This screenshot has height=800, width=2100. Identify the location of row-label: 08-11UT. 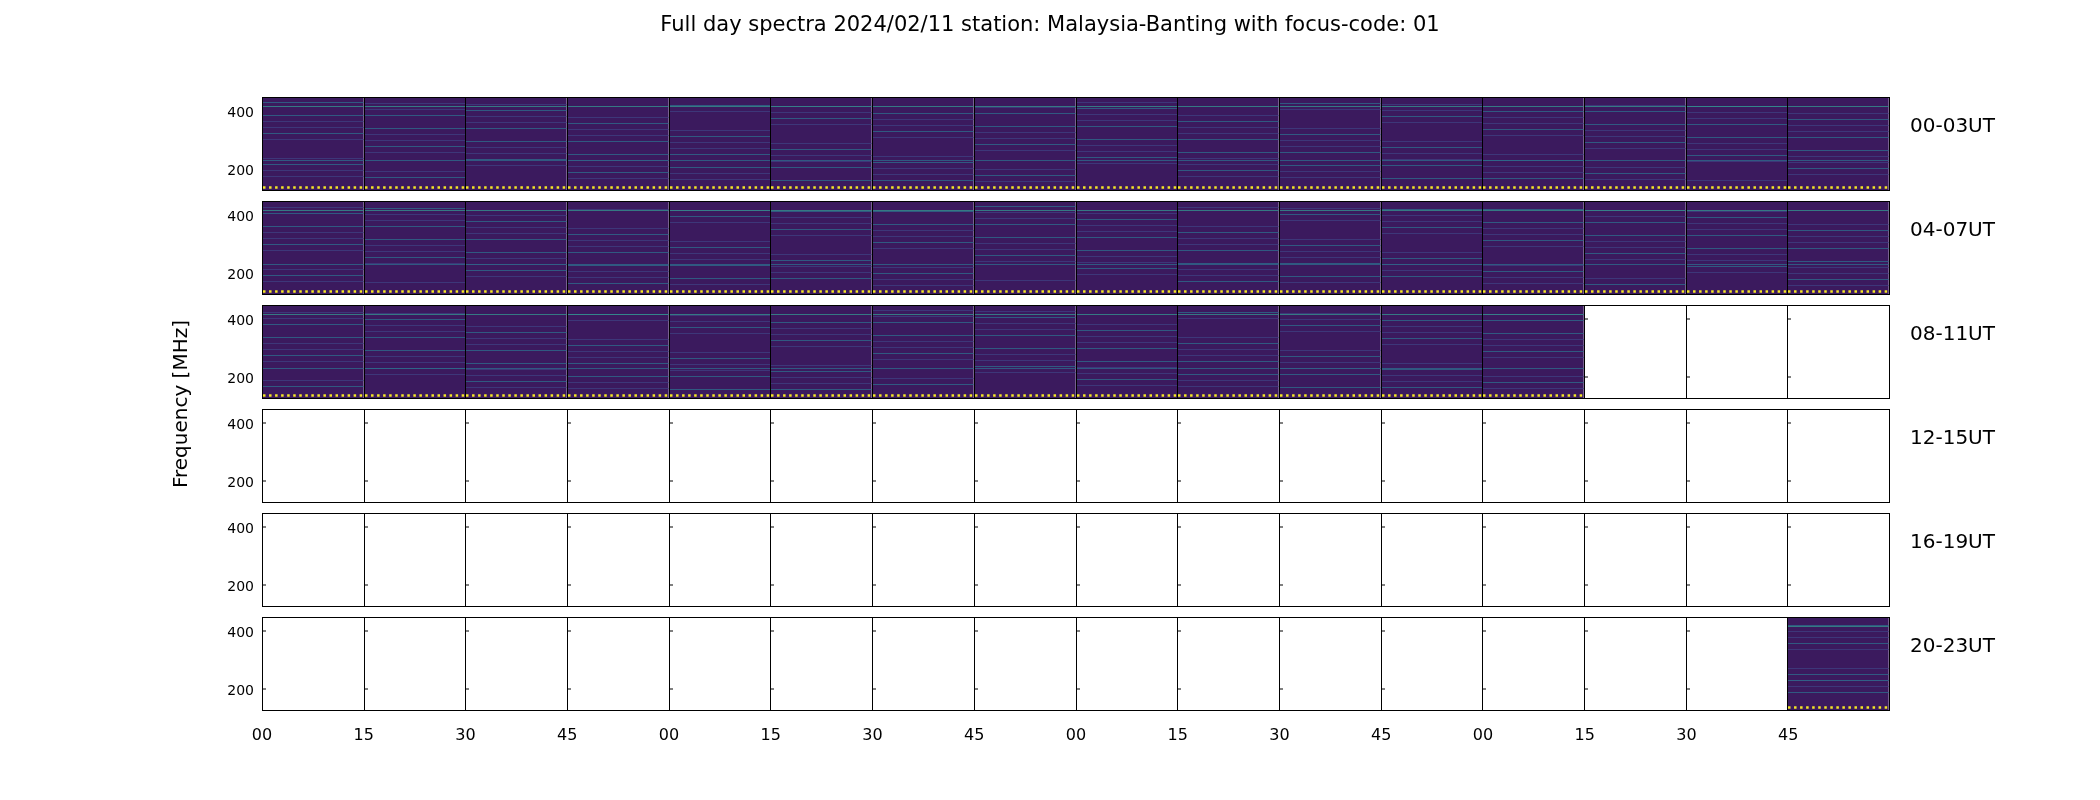
(1952, 333).